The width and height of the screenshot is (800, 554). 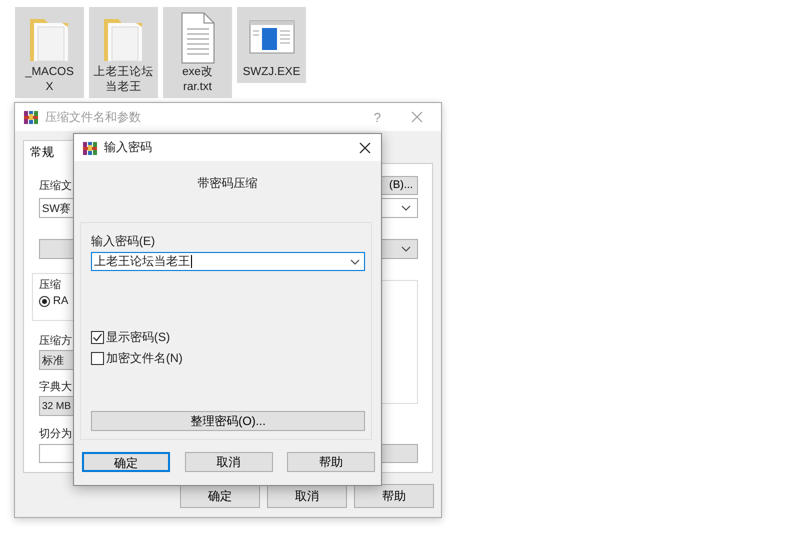 What do you see at coordinates (56, 434) in the screenshot?
I see `field-label: 切分为` at bounding box center [56, 434].